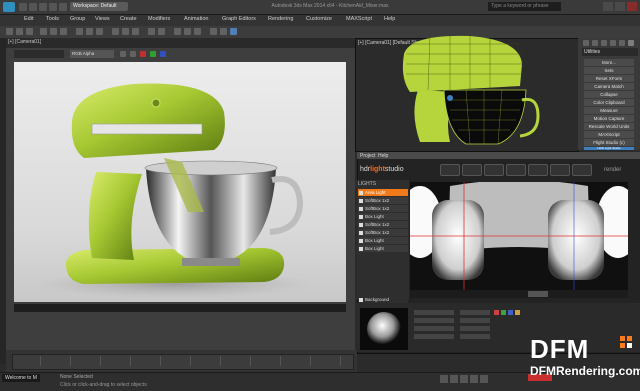  I want to click on menu-group: Group, so click(77, 19).